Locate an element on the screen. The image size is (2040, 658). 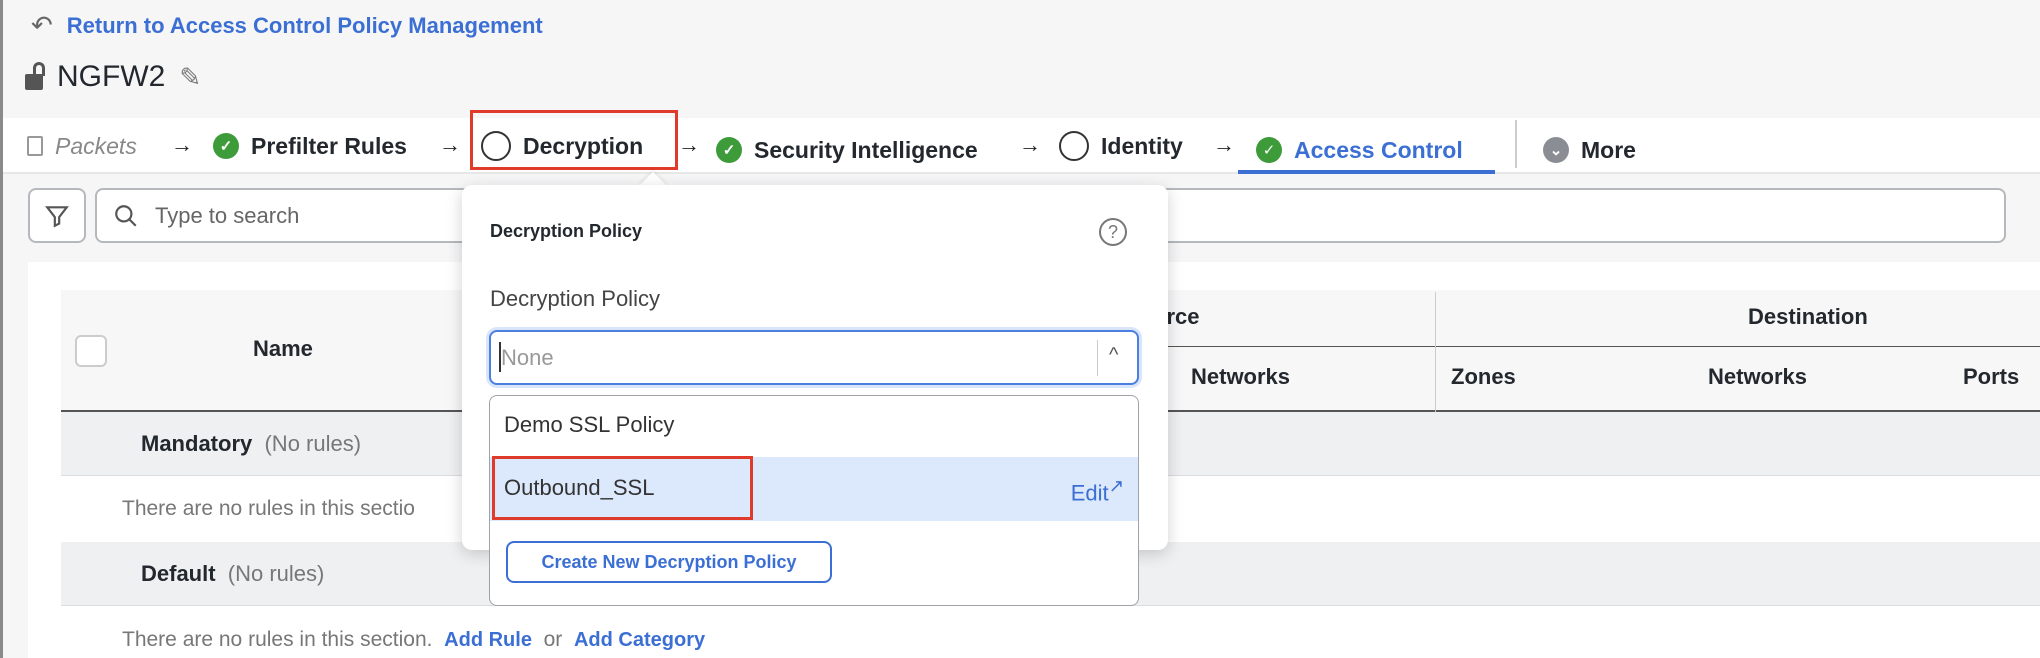
create-new-decryption-policy-button: Create New Decryption Policy is located at coordinates (669, 562).